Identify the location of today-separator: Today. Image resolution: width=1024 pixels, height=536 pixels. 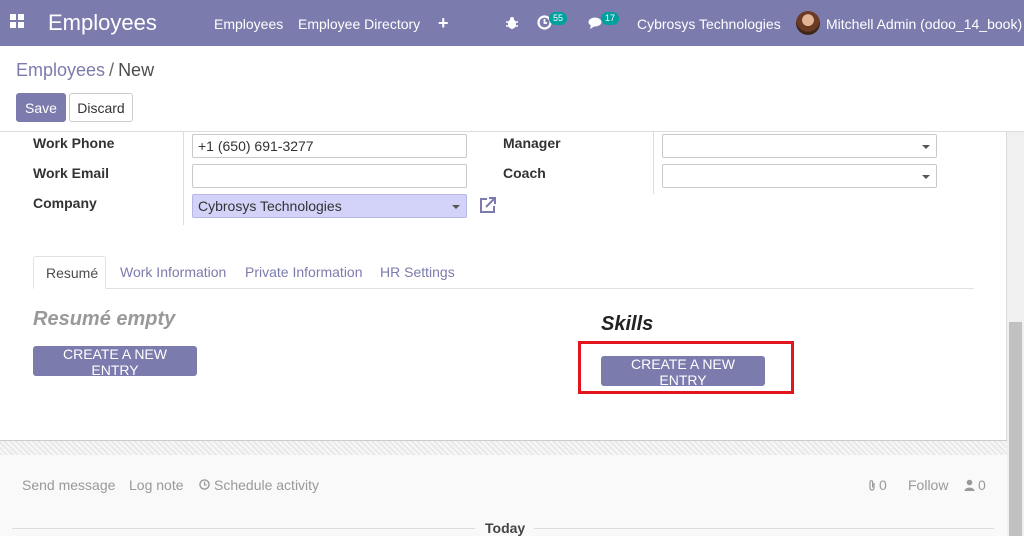
(505, 528).